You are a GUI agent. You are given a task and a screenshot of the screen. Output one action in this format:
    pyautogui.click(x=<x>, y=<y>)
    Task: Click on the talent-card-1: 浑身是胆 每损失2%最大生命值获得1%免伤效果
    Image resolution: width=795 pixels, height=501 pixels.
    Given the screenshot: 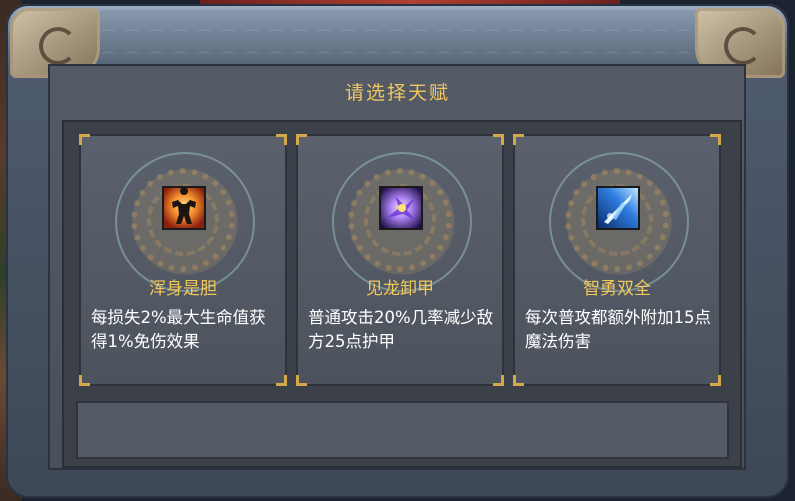 What is the action you would take?
    pyautogui.click(x=183, y=260)
    